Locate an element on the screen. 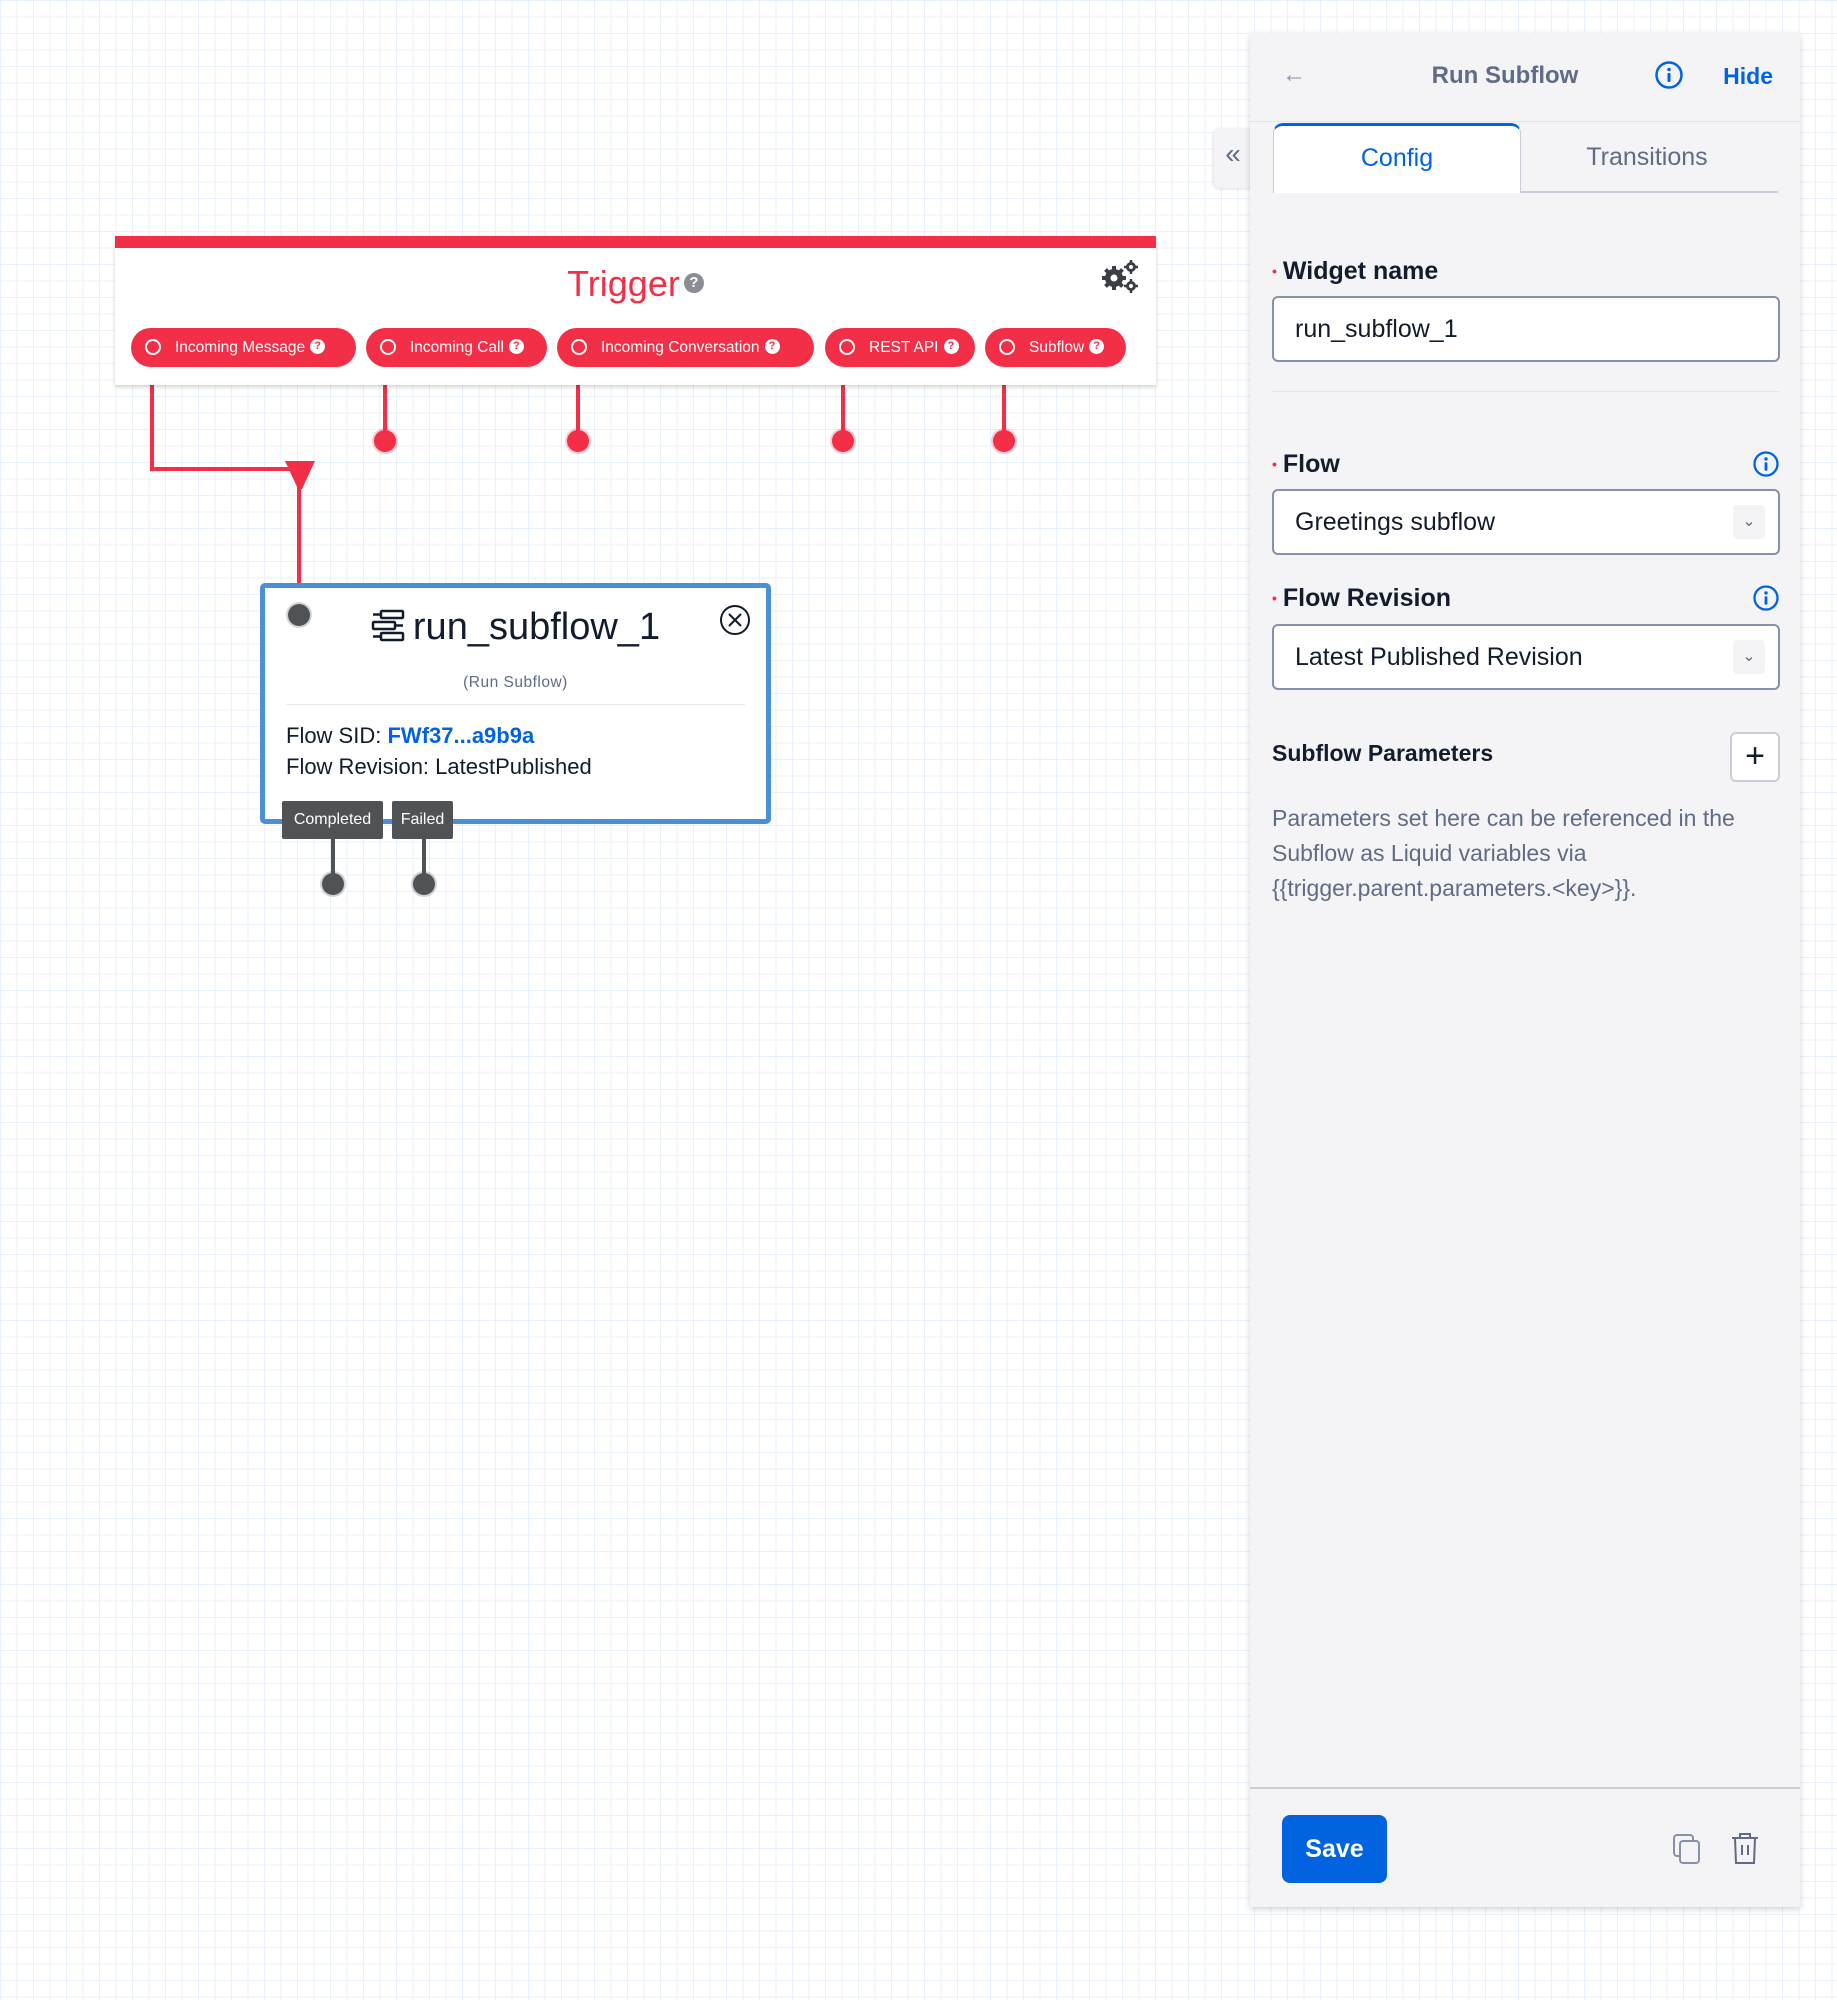 The height and width of the screenshot is (2000, 1837). plus-icon: + is located at coordinates (1755, 756).